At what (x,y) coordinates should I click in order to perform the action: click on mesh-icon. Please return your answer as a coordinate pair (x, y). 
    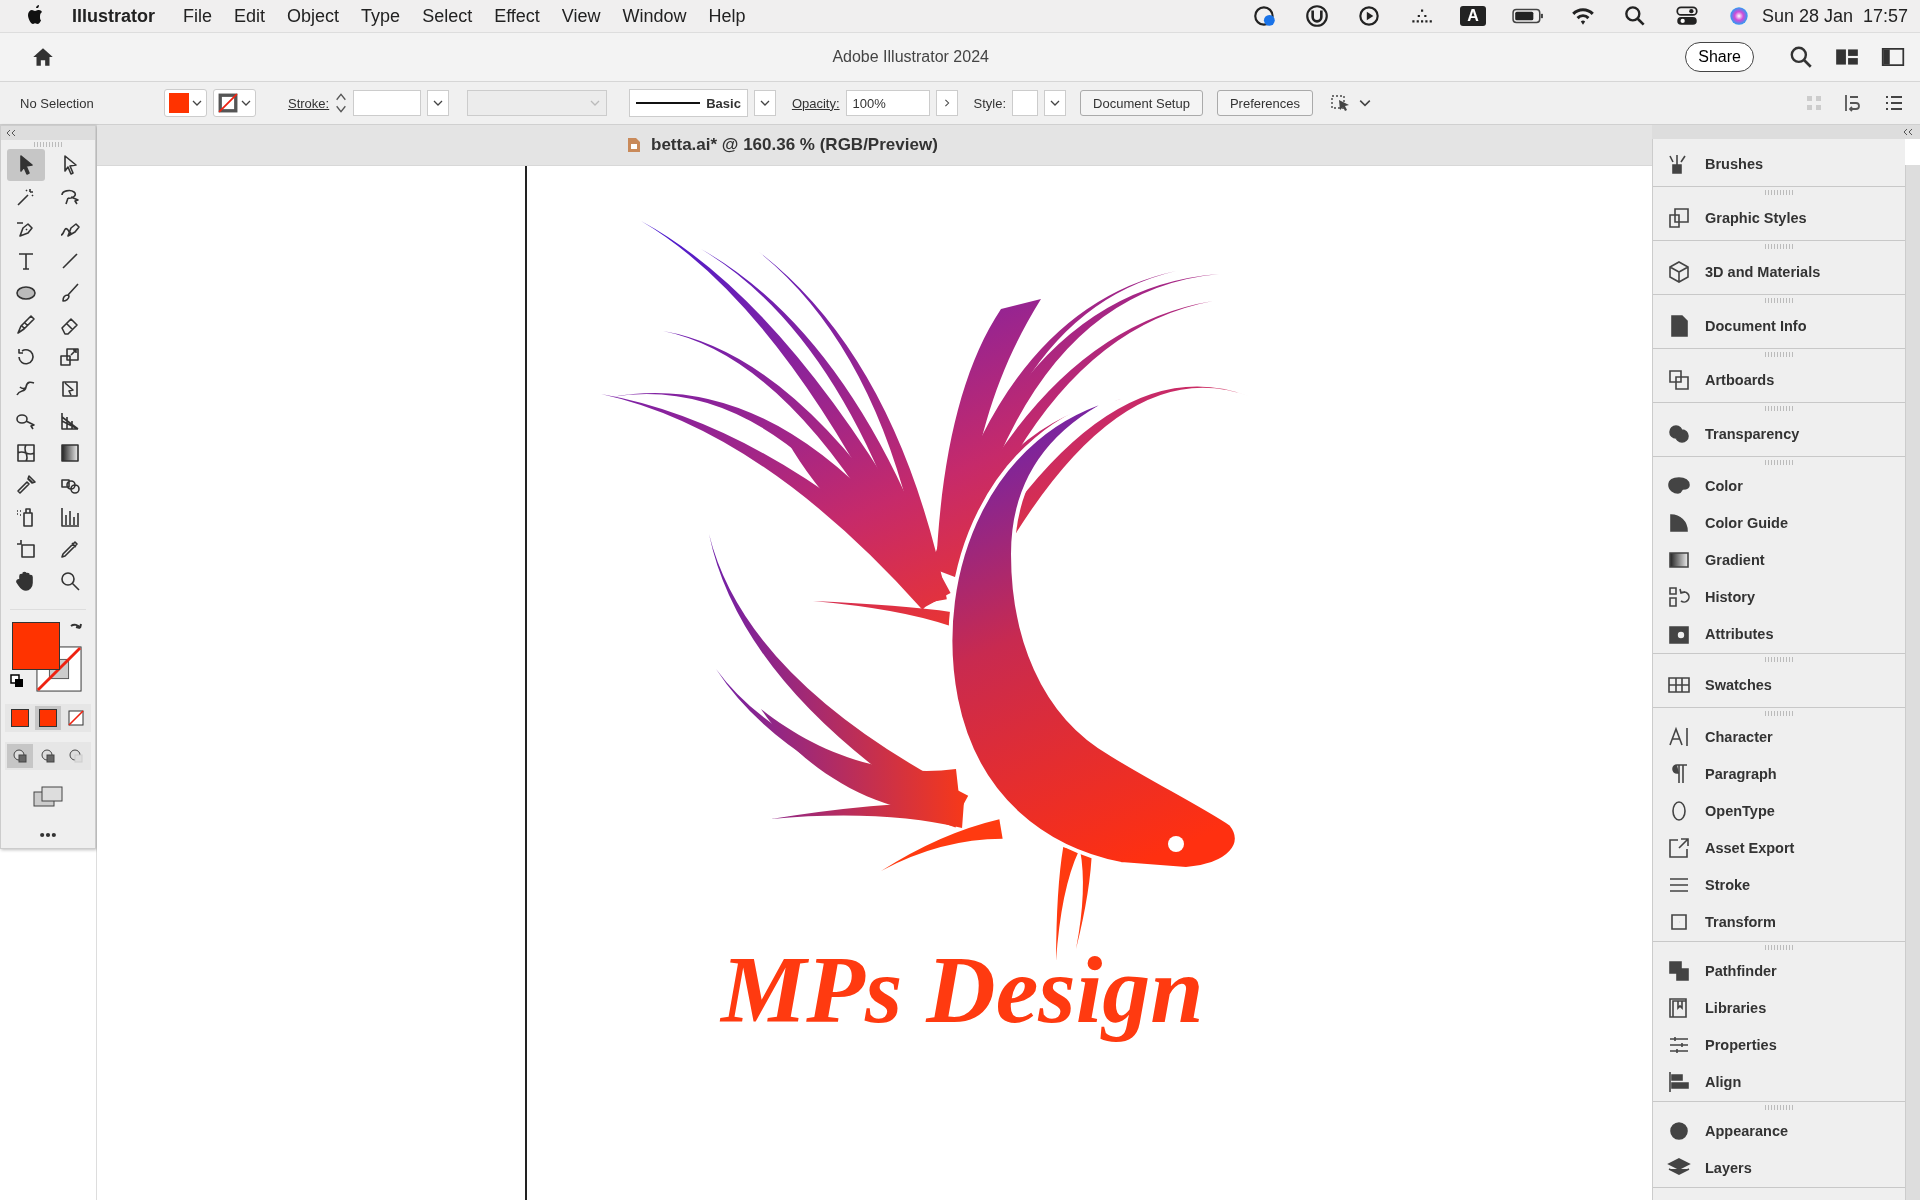
    Looking at the image, I should click on (26, 453).